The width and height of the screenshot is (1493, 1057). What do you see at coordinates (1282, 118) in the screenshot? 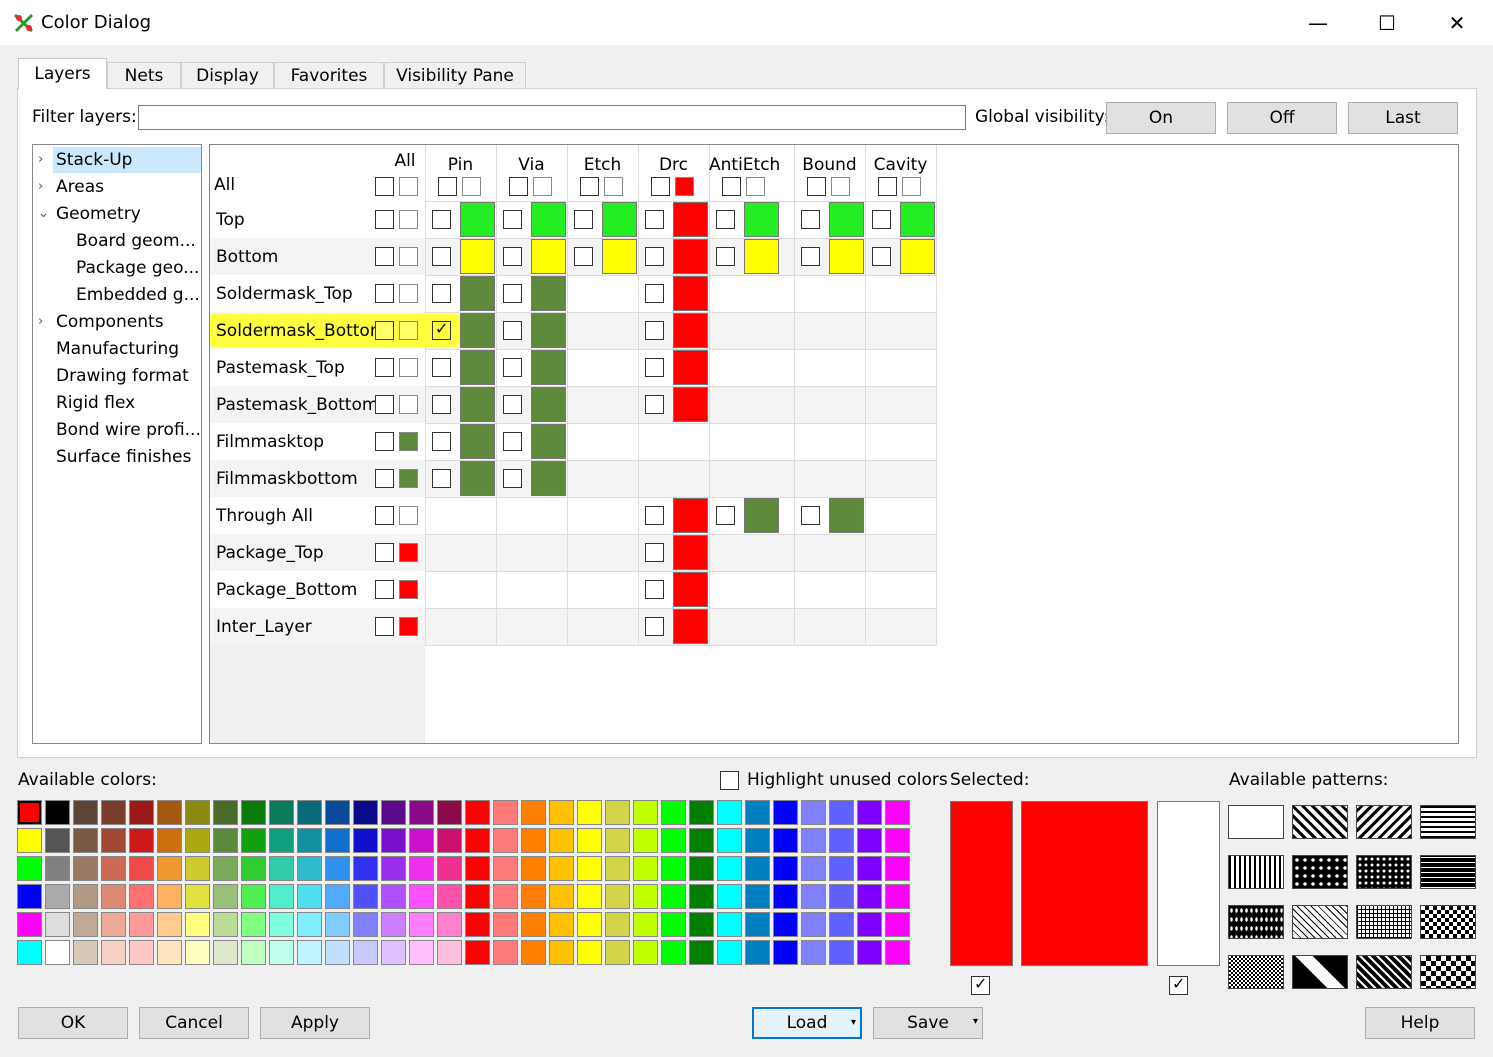
I see `global-off-button: Off` at bounding box center [1282, 118].